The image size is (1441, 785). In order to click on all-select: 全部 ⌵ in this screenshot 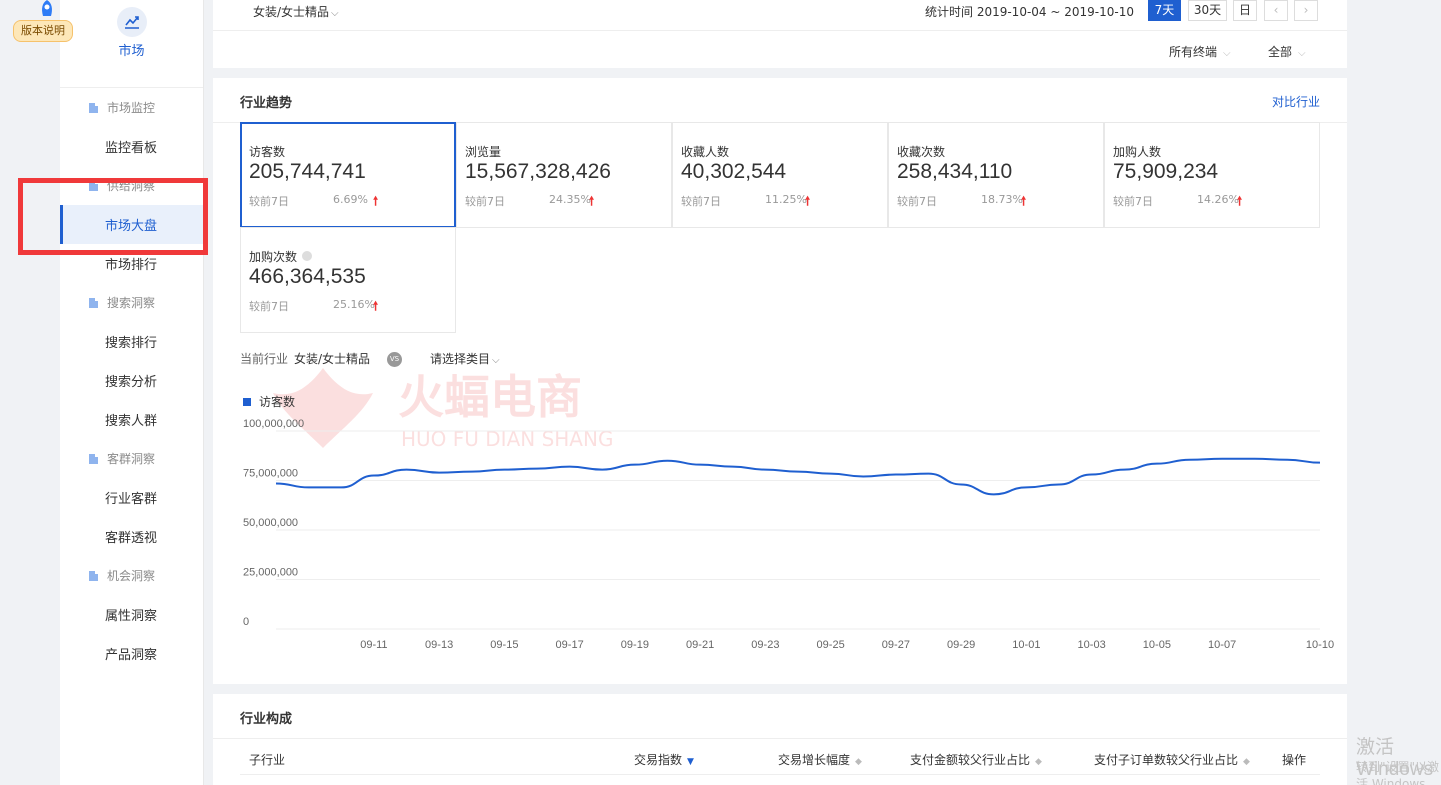, I will do `click(1287, 51)`.